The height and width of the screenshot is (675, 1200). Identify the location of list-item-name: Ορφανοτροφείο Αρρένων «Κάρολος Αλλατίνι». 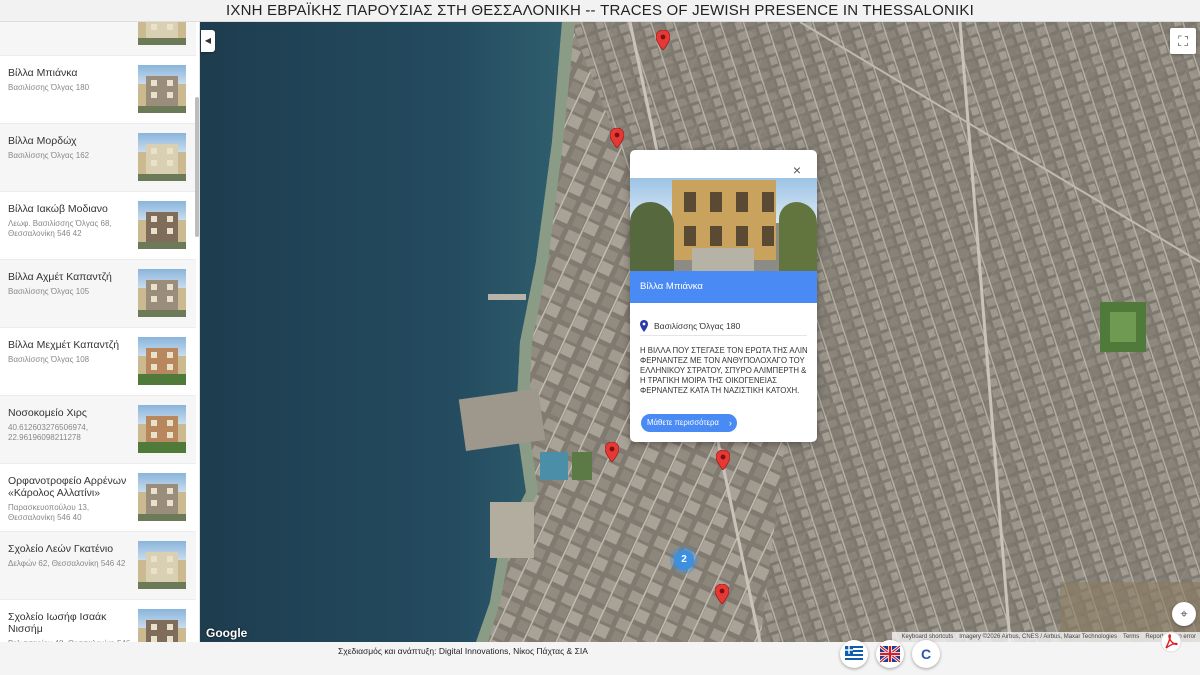
(67, 487).